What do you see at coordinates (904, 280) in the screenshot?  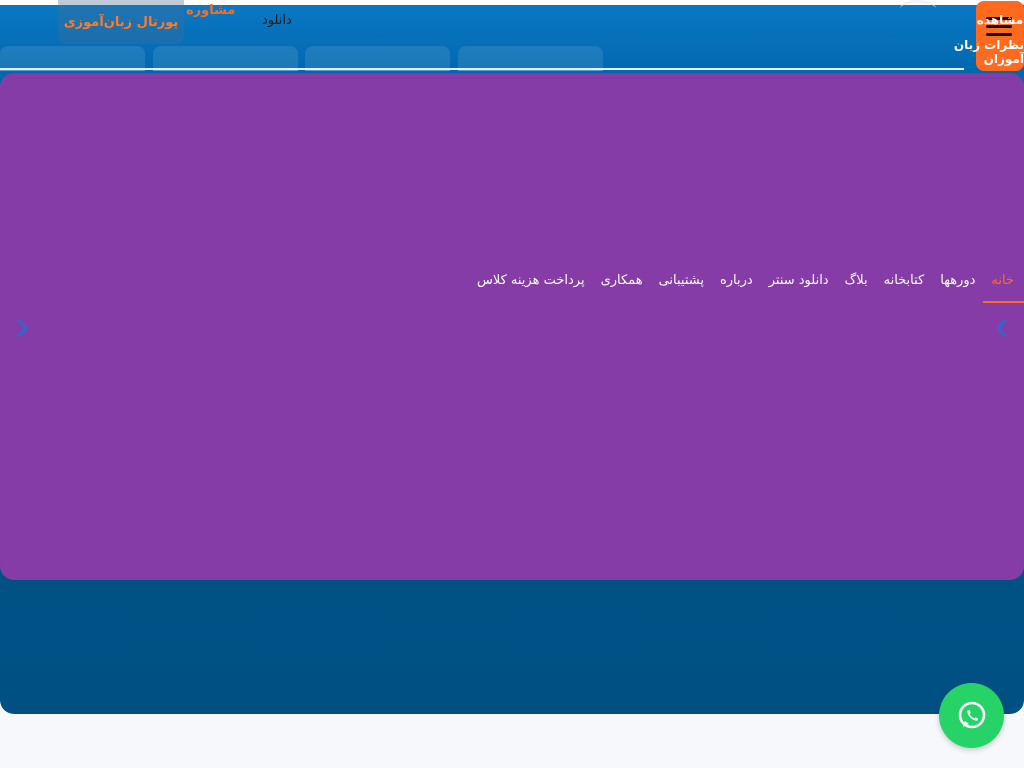 I see `nav-item-library: کتابخانه` at bounding box center [904, 280].